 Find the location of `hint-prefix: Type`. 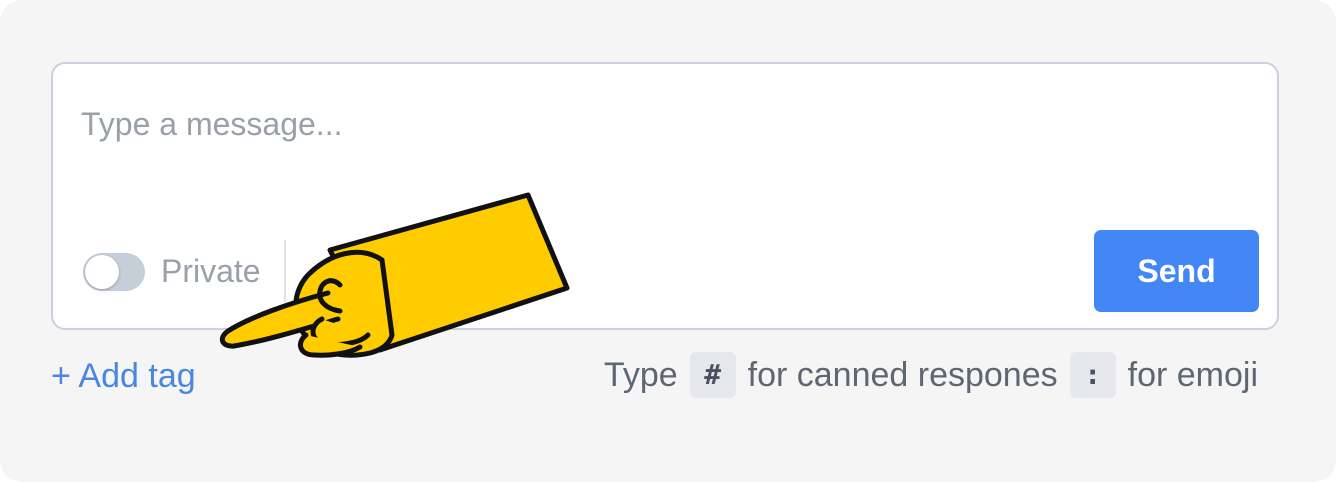

hint-prefix: Type is located at coordinates (640, 375).